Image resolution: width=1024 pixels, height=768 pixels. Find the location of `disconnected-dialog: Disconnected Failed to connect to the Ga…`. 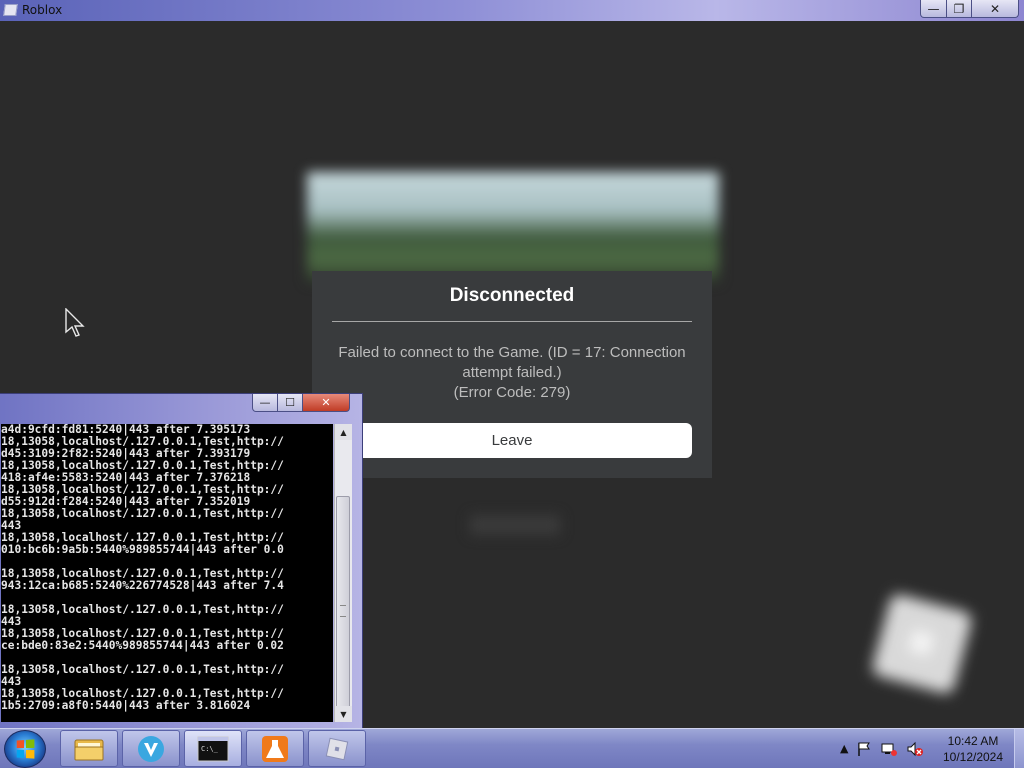

disconnected-dialog: Disconnected Failed to connect to the Ga… is located at coordinates (512, 374).